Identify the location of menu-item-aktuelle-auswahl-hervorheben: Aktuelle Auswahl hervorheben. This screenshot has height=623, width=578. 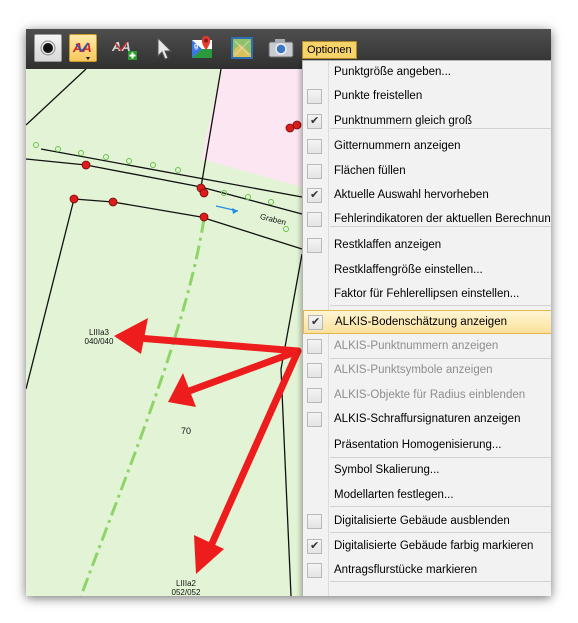
(427, 196).